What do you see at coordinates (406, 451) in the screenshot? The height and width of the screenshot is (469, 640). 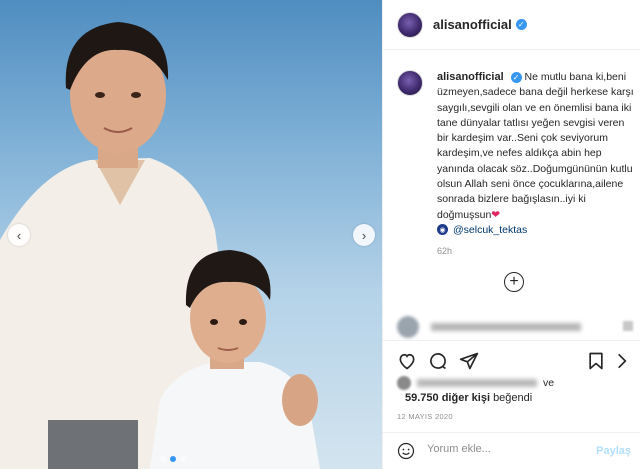 I see `smiley-icon` at bounding box center [406, 451].